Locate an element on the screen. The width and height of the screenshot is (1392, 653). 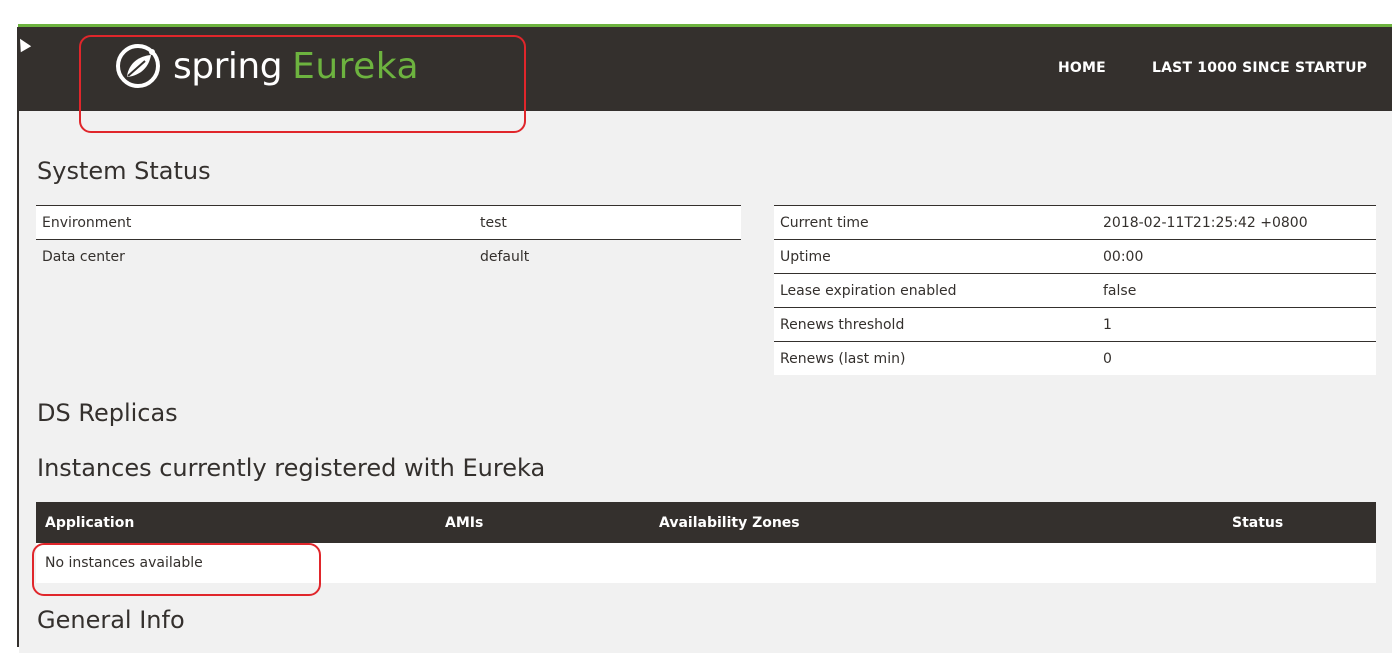
highlight-box-no-instances is located at coordinates (176, 569).